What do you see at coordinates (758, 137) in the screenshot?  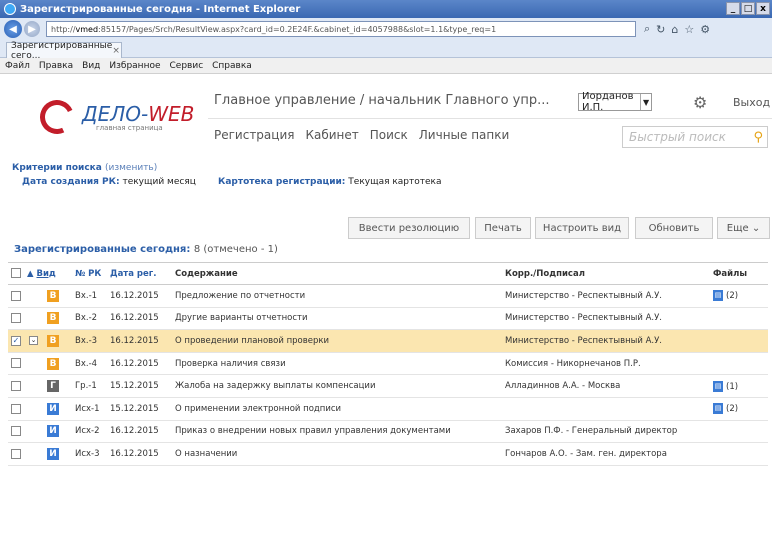 I see `search-icon: ⚲` at bounding box center [758, 137].